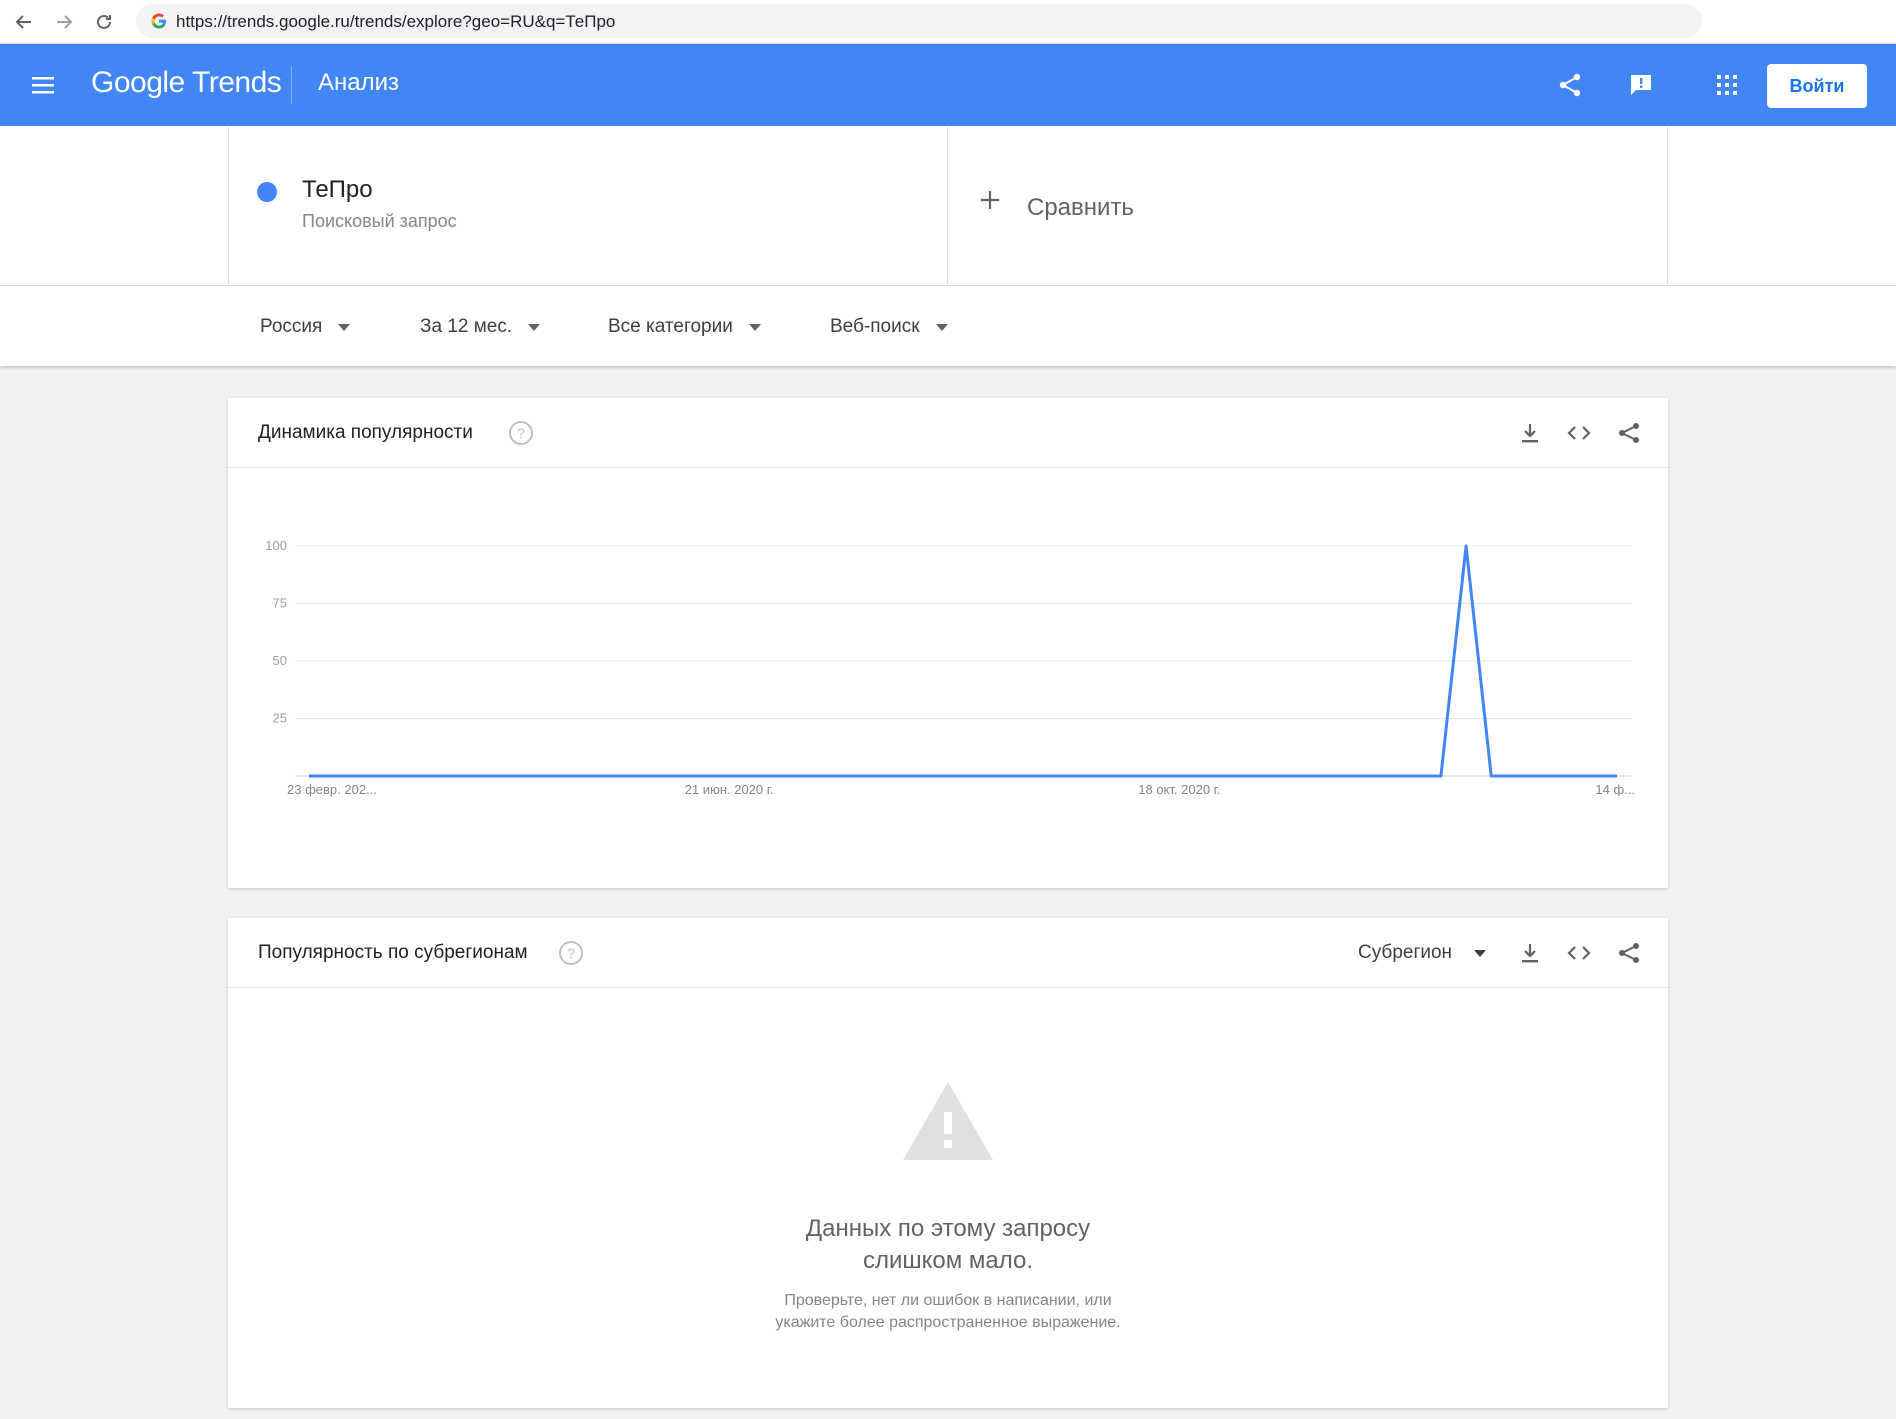 Image resolution: width=1896 pixels, height=1419 pixels. What do you see at coordinates (276, 545) in the screenshot?
I see `y-tick-label: 100` at bounding box center [276, 545].